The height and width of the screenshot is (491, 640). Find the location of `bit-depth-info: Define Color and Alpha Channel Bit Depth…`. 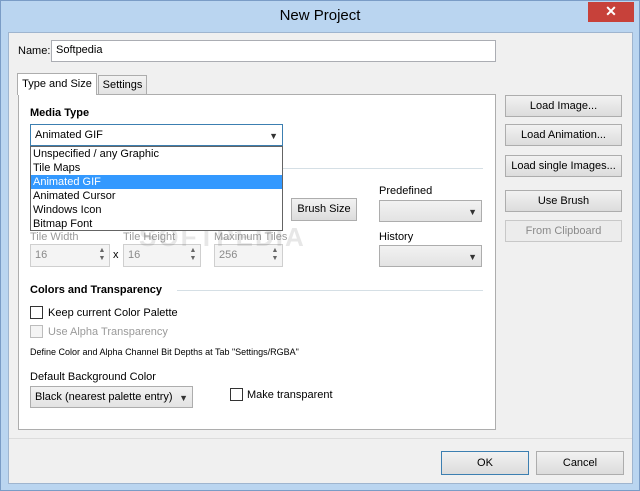

bit-depth-info: Define Color and Alpha Channel Bit Depth… is located at coordinates (164, 352).